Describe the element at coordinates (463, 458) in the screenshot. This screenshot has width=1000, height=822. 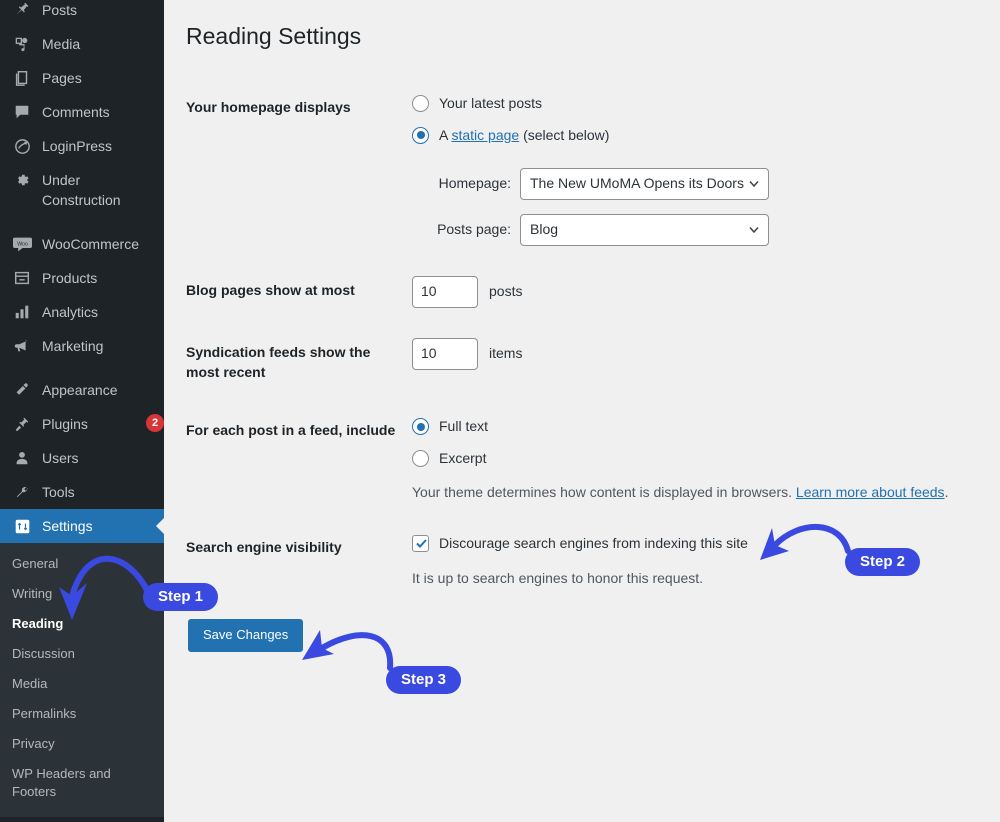
I see `radio-label: Excerpt` at that location.